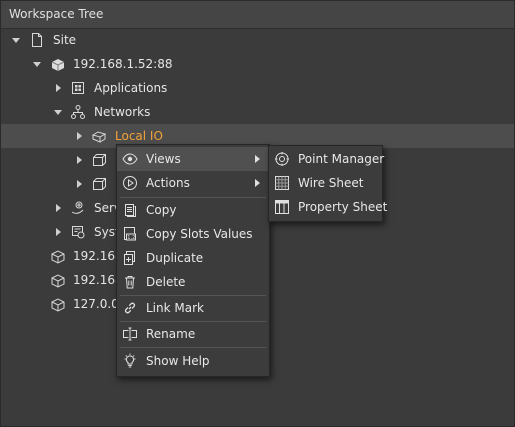 The image size is (515, 427). Describe the element at coordinates (56, 14) in the screenshot. I see `panel-title: Workspace Tree` at that location.